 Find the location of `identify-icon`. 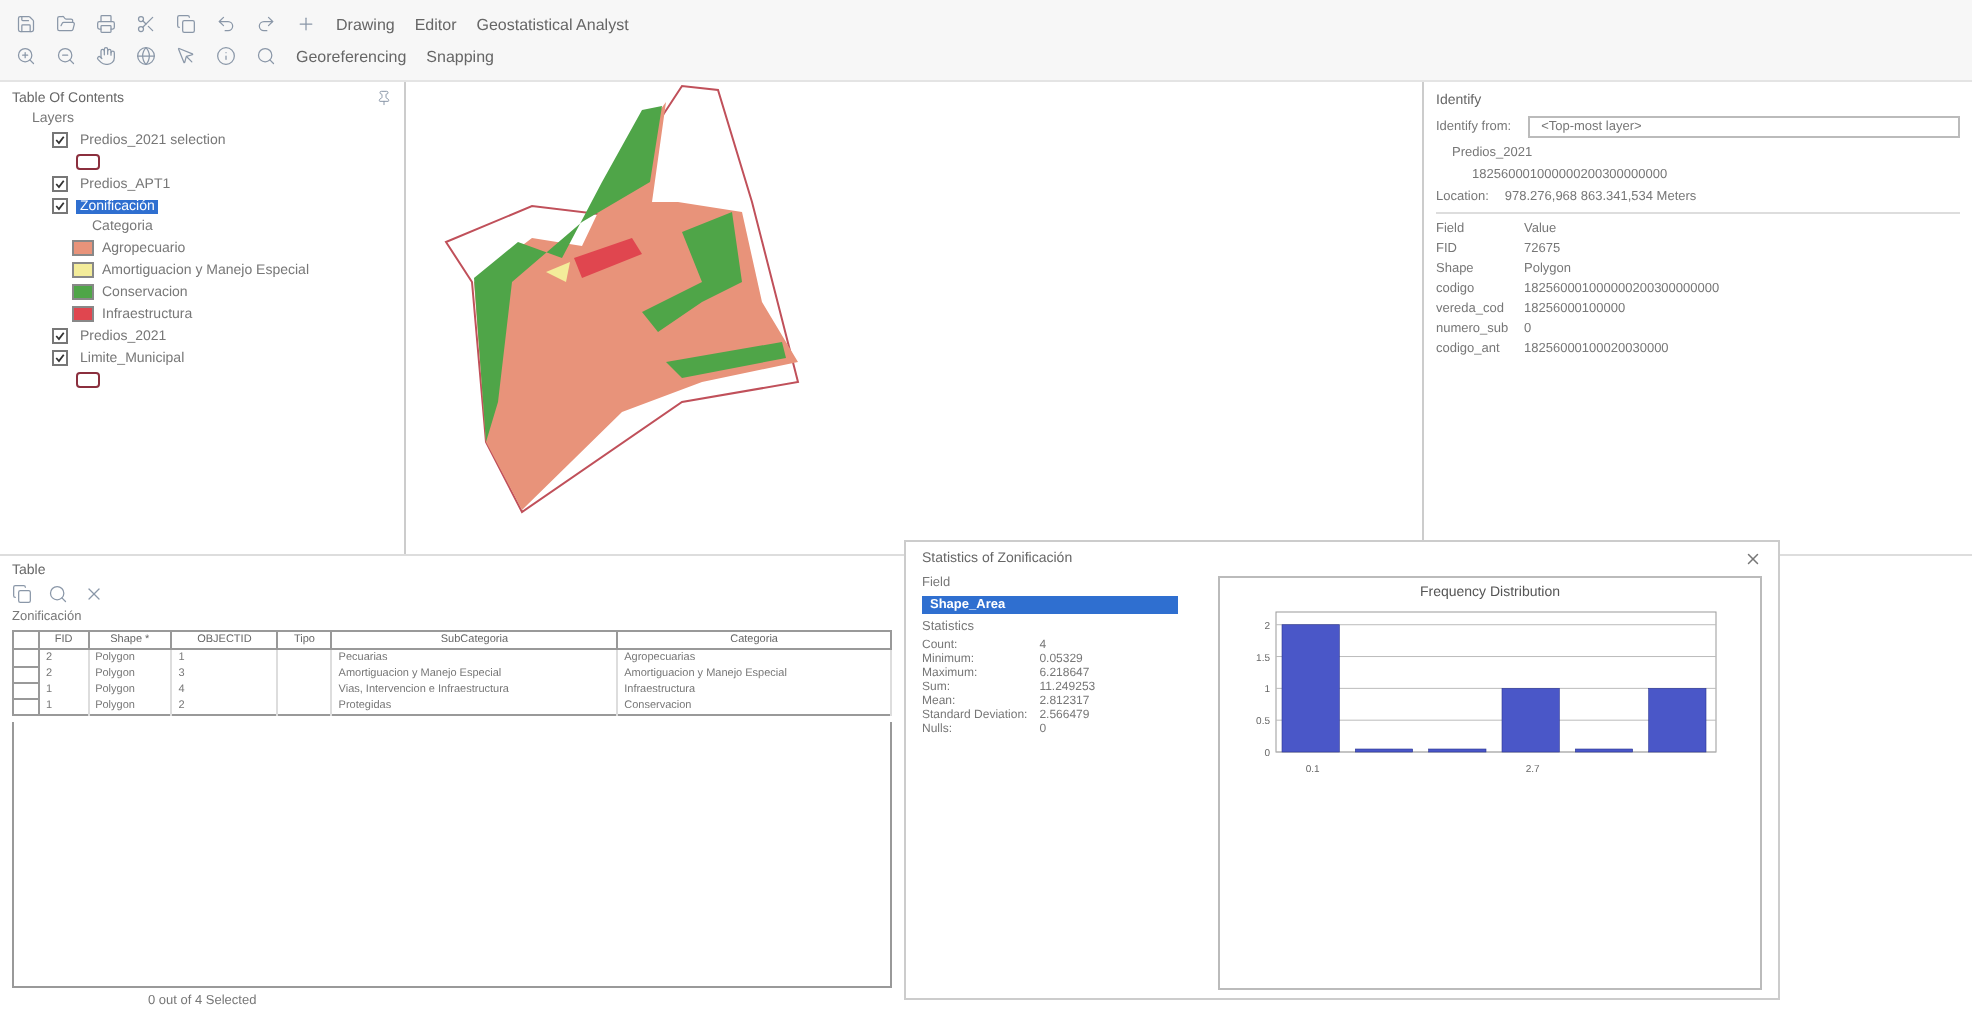

identify-icon is located at coordinates (226, 56).